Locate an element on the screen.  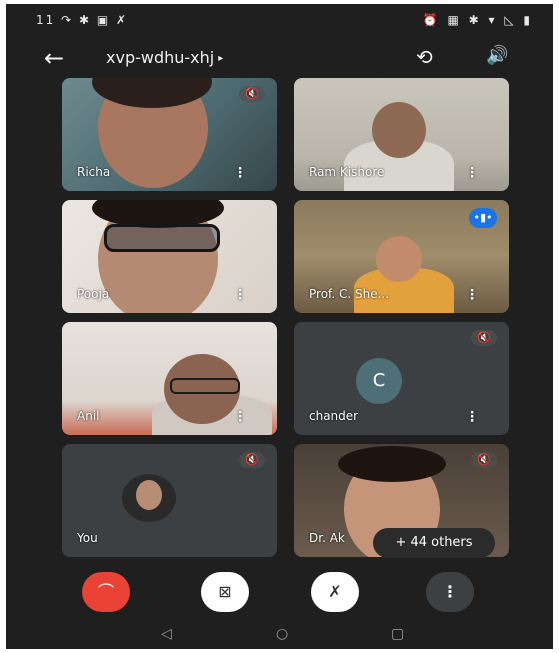
participant-name: You is located at coordinates (87, 538).